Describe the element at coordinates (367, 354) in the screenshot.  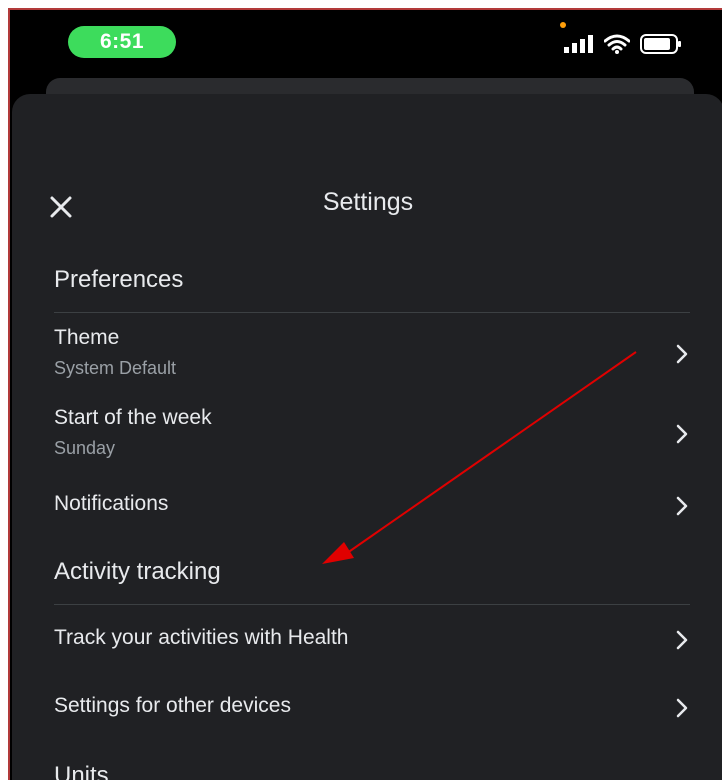
I see `settings-row-theme: Theme System Default` at that location.